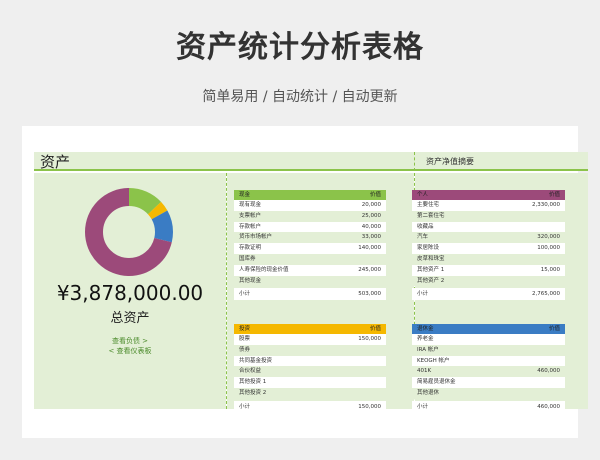 This screenshot has height=460, width=600. I want to click on table-row: 主要住宅 2,330,000, so click(488, 205).